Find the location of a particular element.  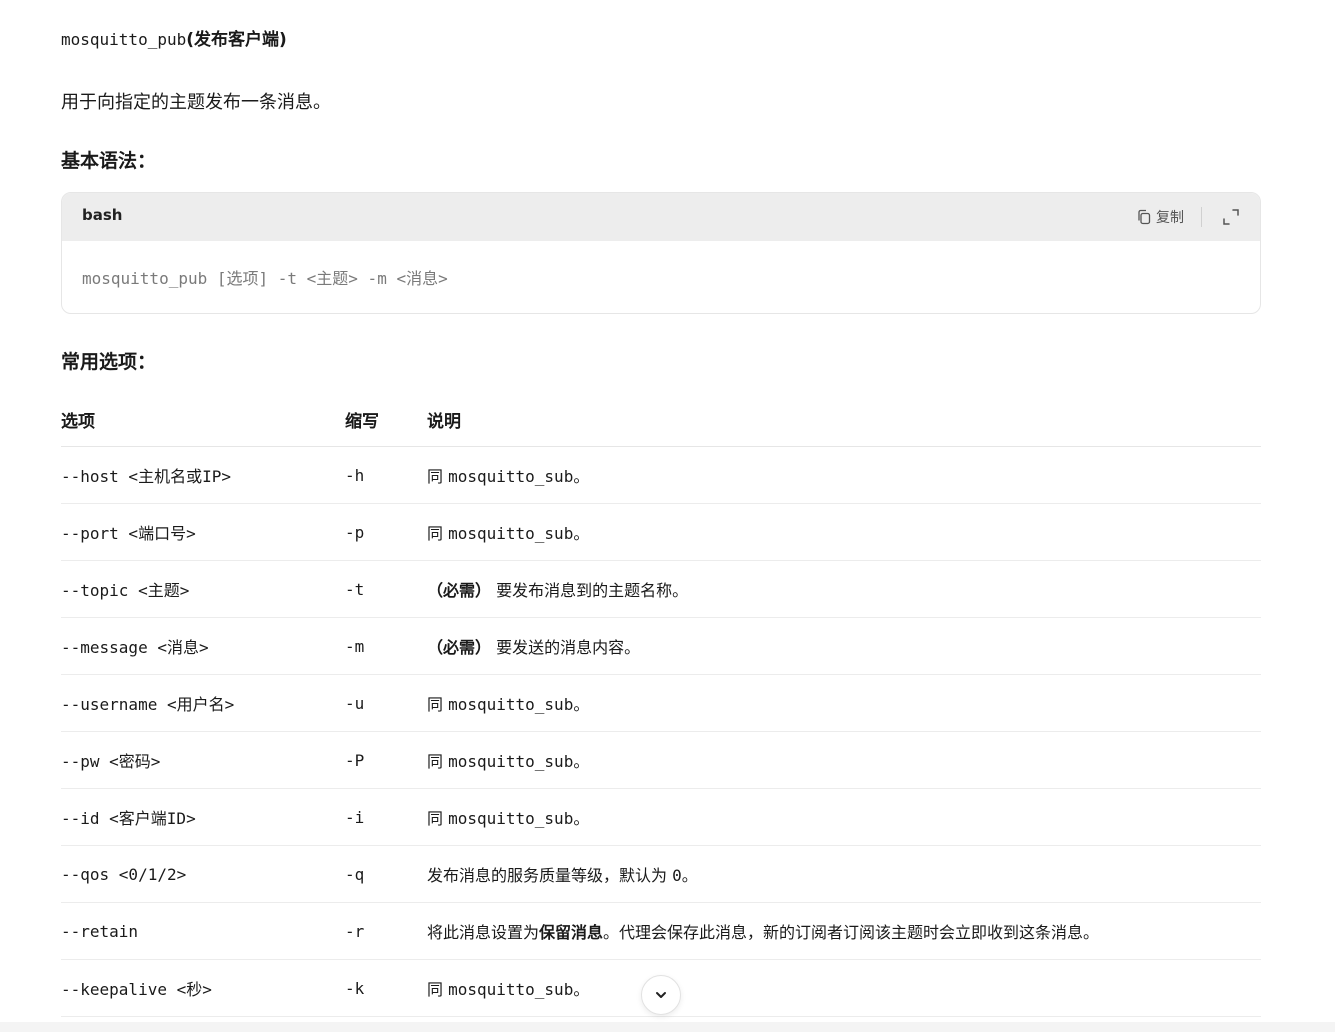

table-row: --host <主机名或IP> -h 同 mosquitto_sub。 is located at coordinates (661, 475).